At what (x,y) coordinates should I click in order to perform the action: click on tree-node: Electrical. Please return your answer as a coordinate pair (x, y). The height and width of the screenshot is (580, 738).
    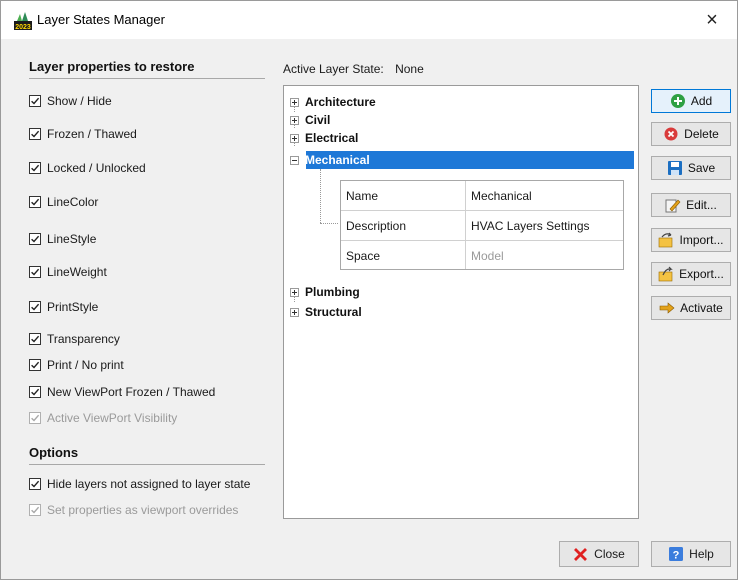
    Looking at the image, I should click on (324, 138).